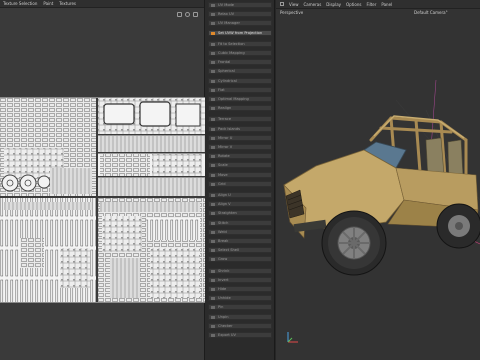 The width and height of the screenshot is (480, 360). What do you see at coordinates (240, 241) in the screenshot?
I see `tool-item: Break` at bounding box center [240, 241].